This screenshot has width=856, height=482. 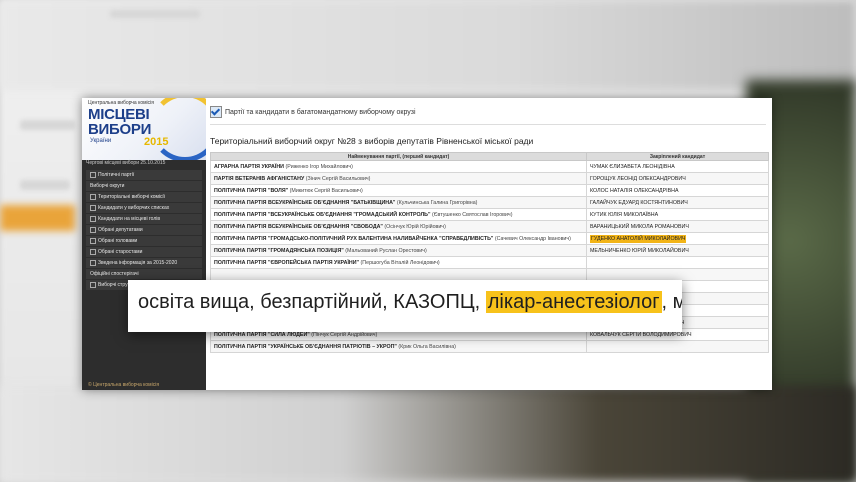 What do you see at coordinates (427, 346) in the screenshot?
I see `first-candidate: (Крик Ольга Василівна)` at bounding box center [427, 346].